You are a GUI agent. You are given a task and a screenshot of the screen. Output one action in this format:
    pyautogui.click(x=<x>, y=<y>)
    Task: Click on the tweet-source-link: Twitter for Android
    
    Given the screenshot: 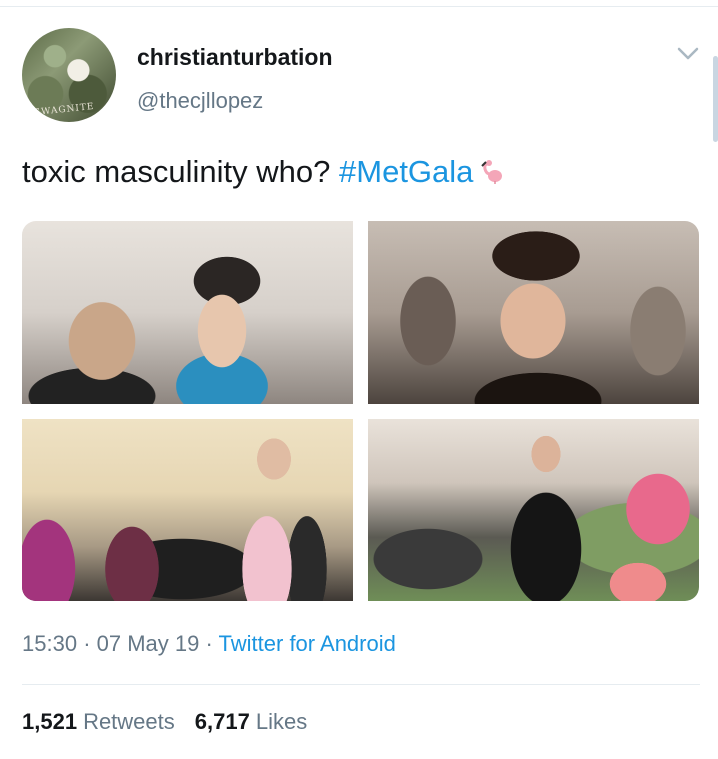 What is the action you would take?
    pyautogui.click(x=307, y=643)
    